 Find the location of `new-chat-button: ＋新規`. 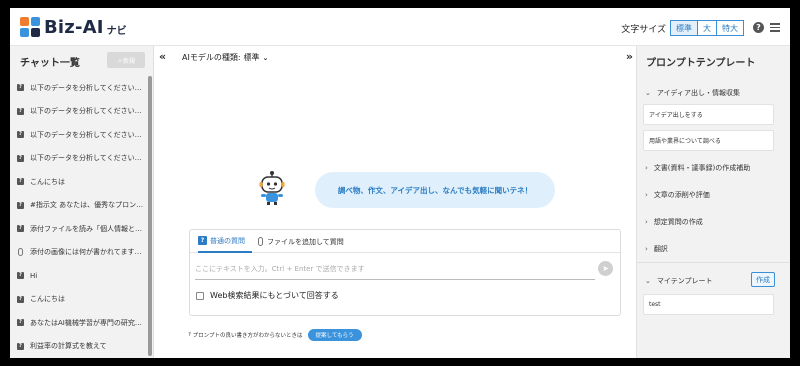

new-chat-button: ＋新規 is located at coordinates (126, 60).